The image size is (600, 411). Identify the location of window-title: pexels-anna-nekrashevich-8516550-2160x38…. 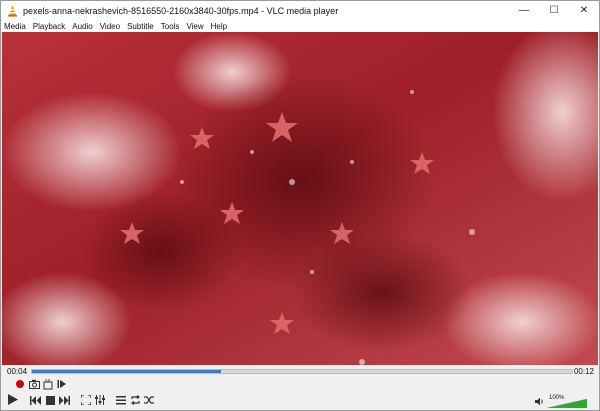
(181, 10).